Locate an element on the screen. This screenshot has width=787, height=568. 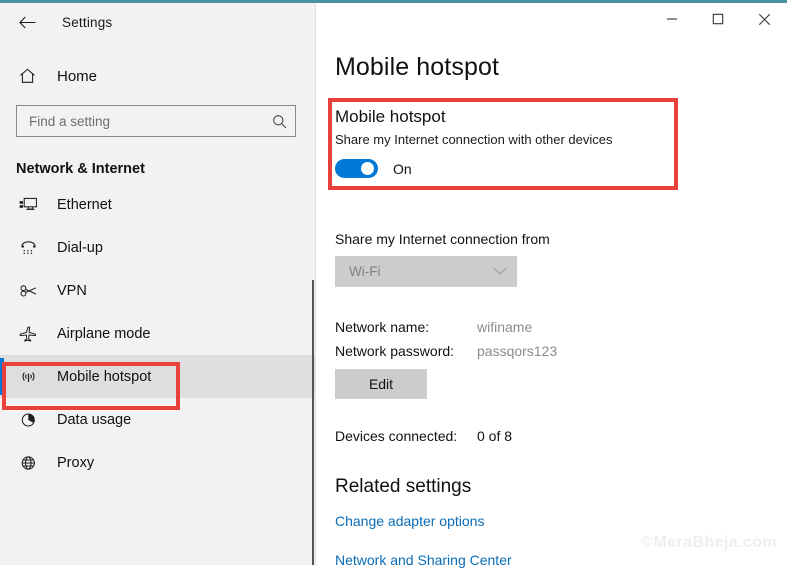
edit-button: Edit is located at coordinates (381, 384).